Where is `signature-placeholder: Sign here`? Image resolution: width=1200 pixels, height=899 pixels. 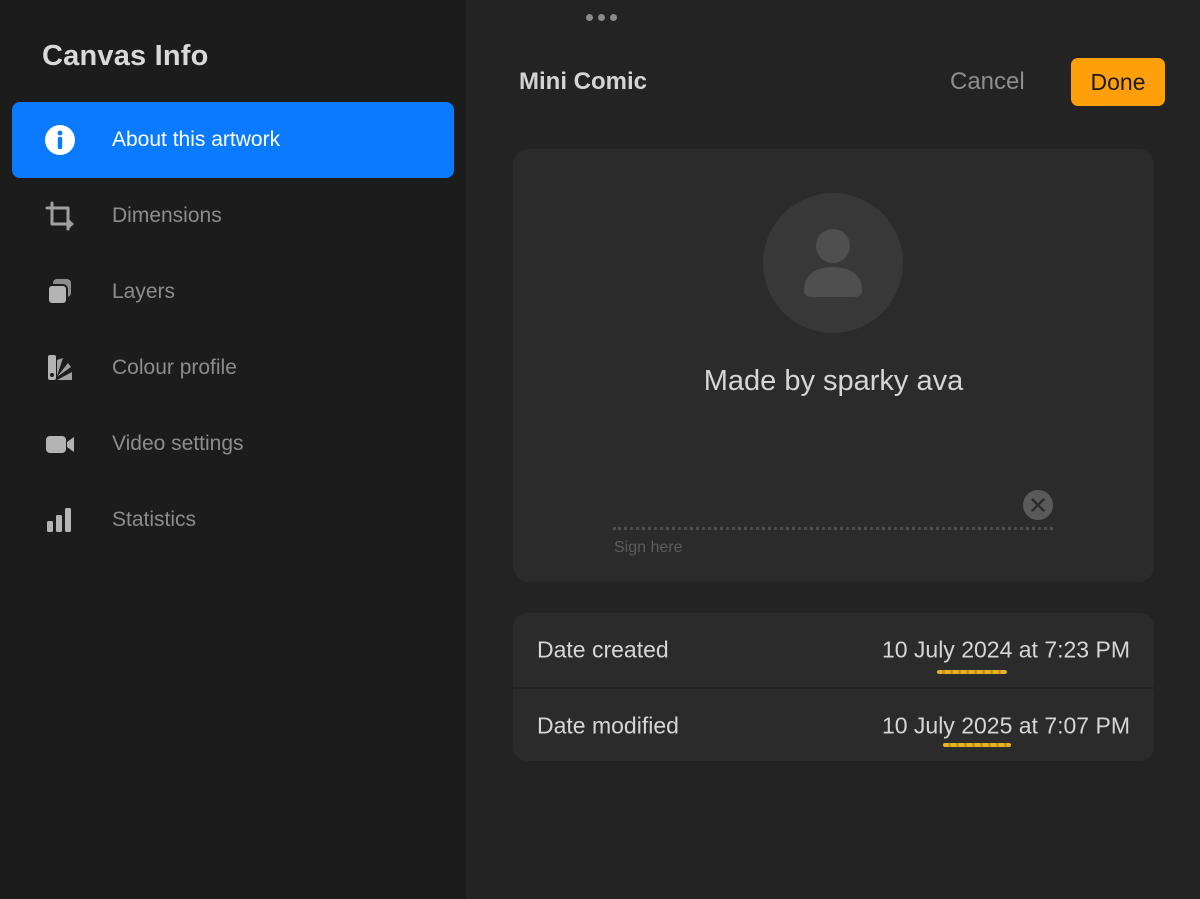 signature-placeholder: Sign here is located at coordinates (648, 547).